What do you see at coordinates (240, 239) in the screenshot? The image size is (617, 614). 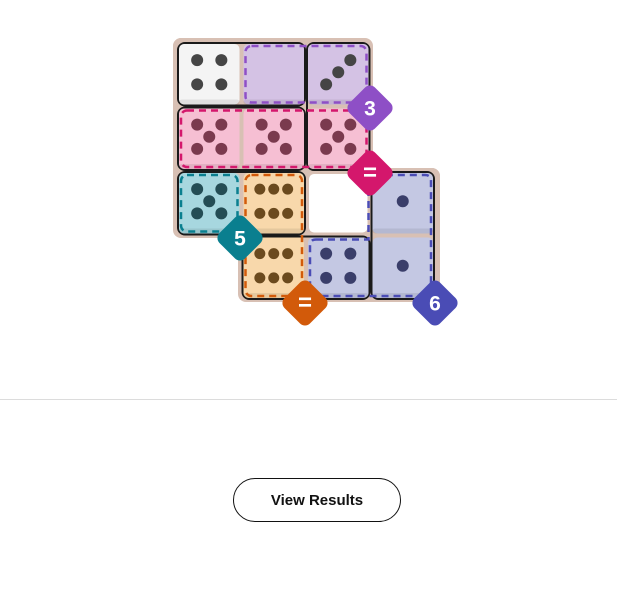 I see `badge-label: 5` at bounding box center [240, 239].